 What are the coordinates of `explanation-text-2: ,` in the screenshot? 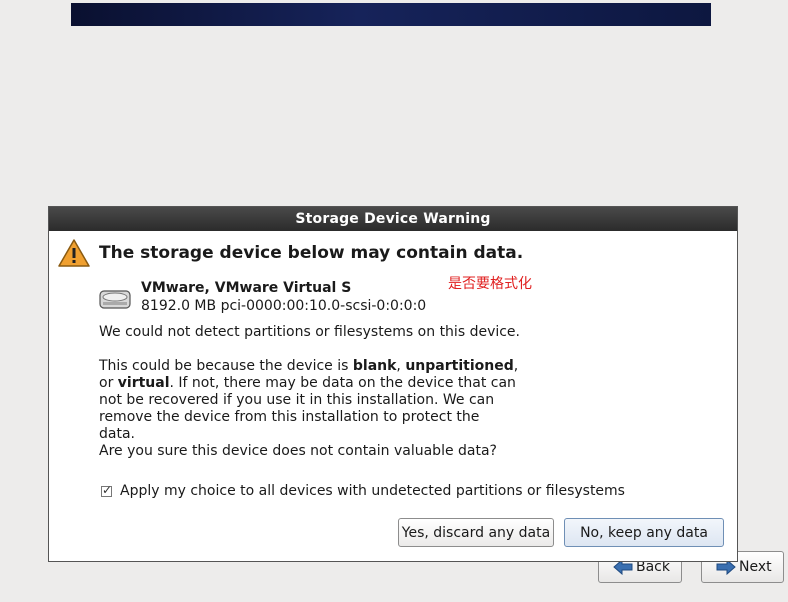 It's located at (516, 366).